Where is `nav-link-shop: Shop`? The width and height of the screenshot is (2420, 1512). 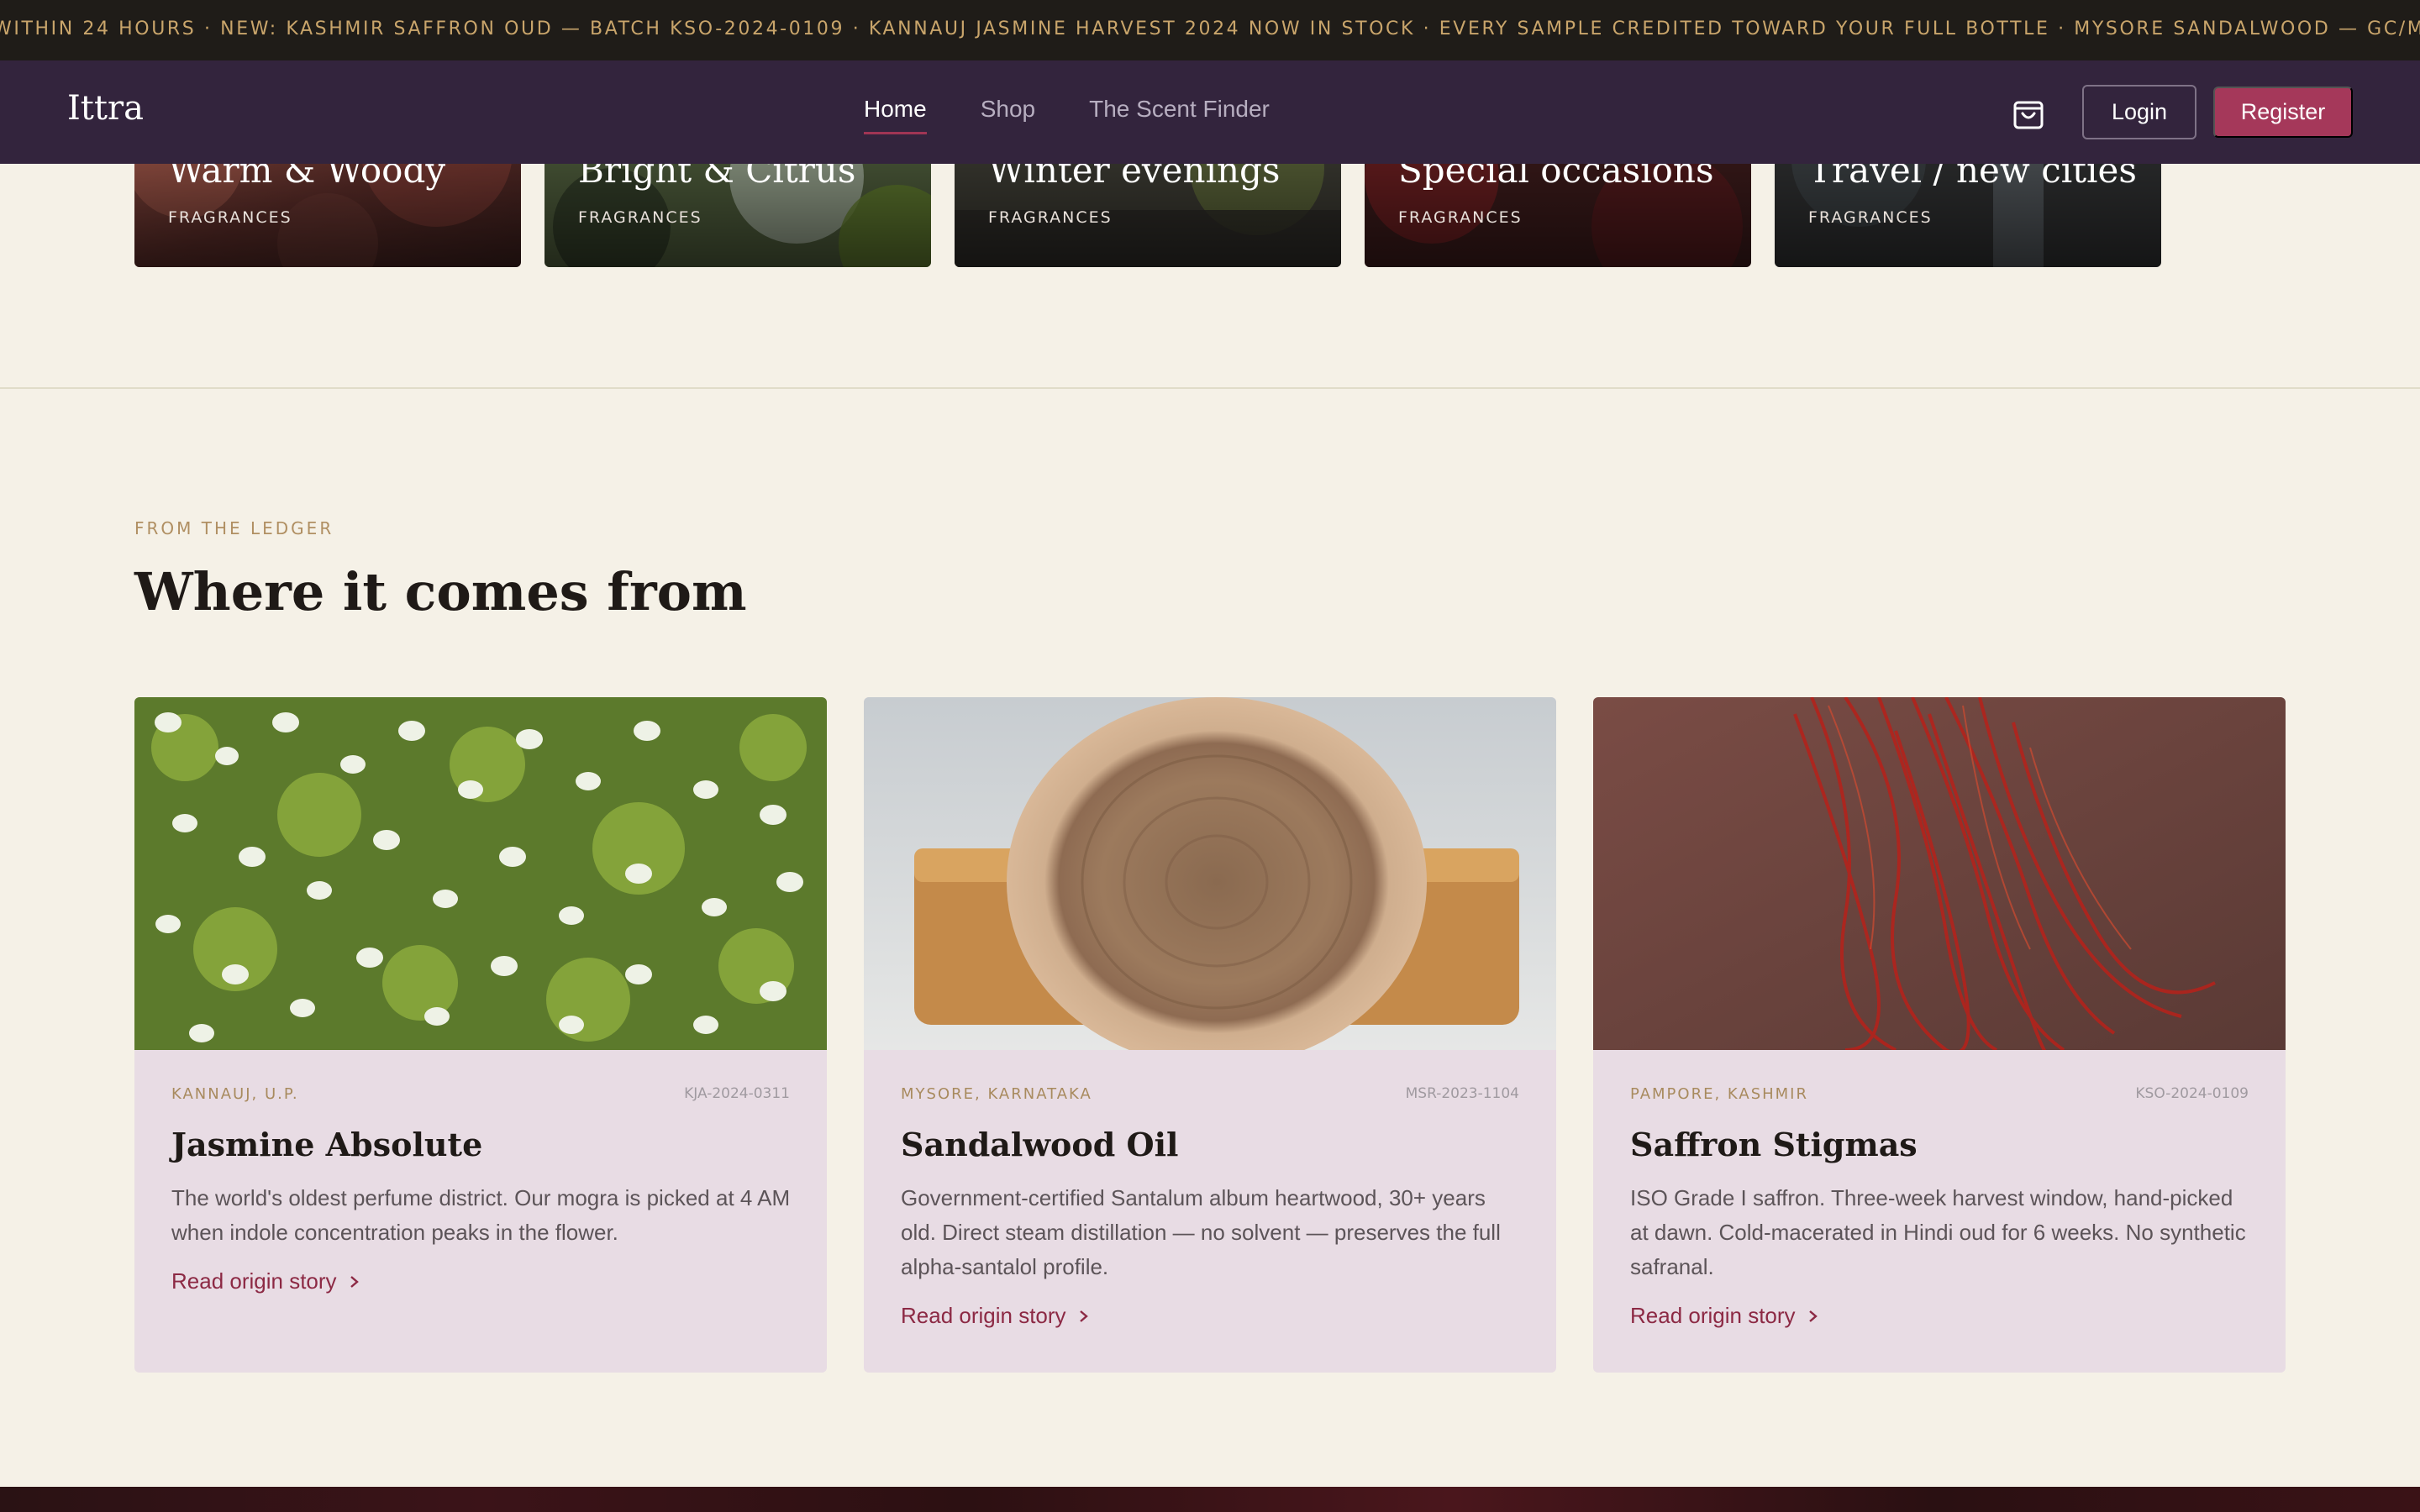
nav-link-shop: Shop is located at coordinates (1008, 115).